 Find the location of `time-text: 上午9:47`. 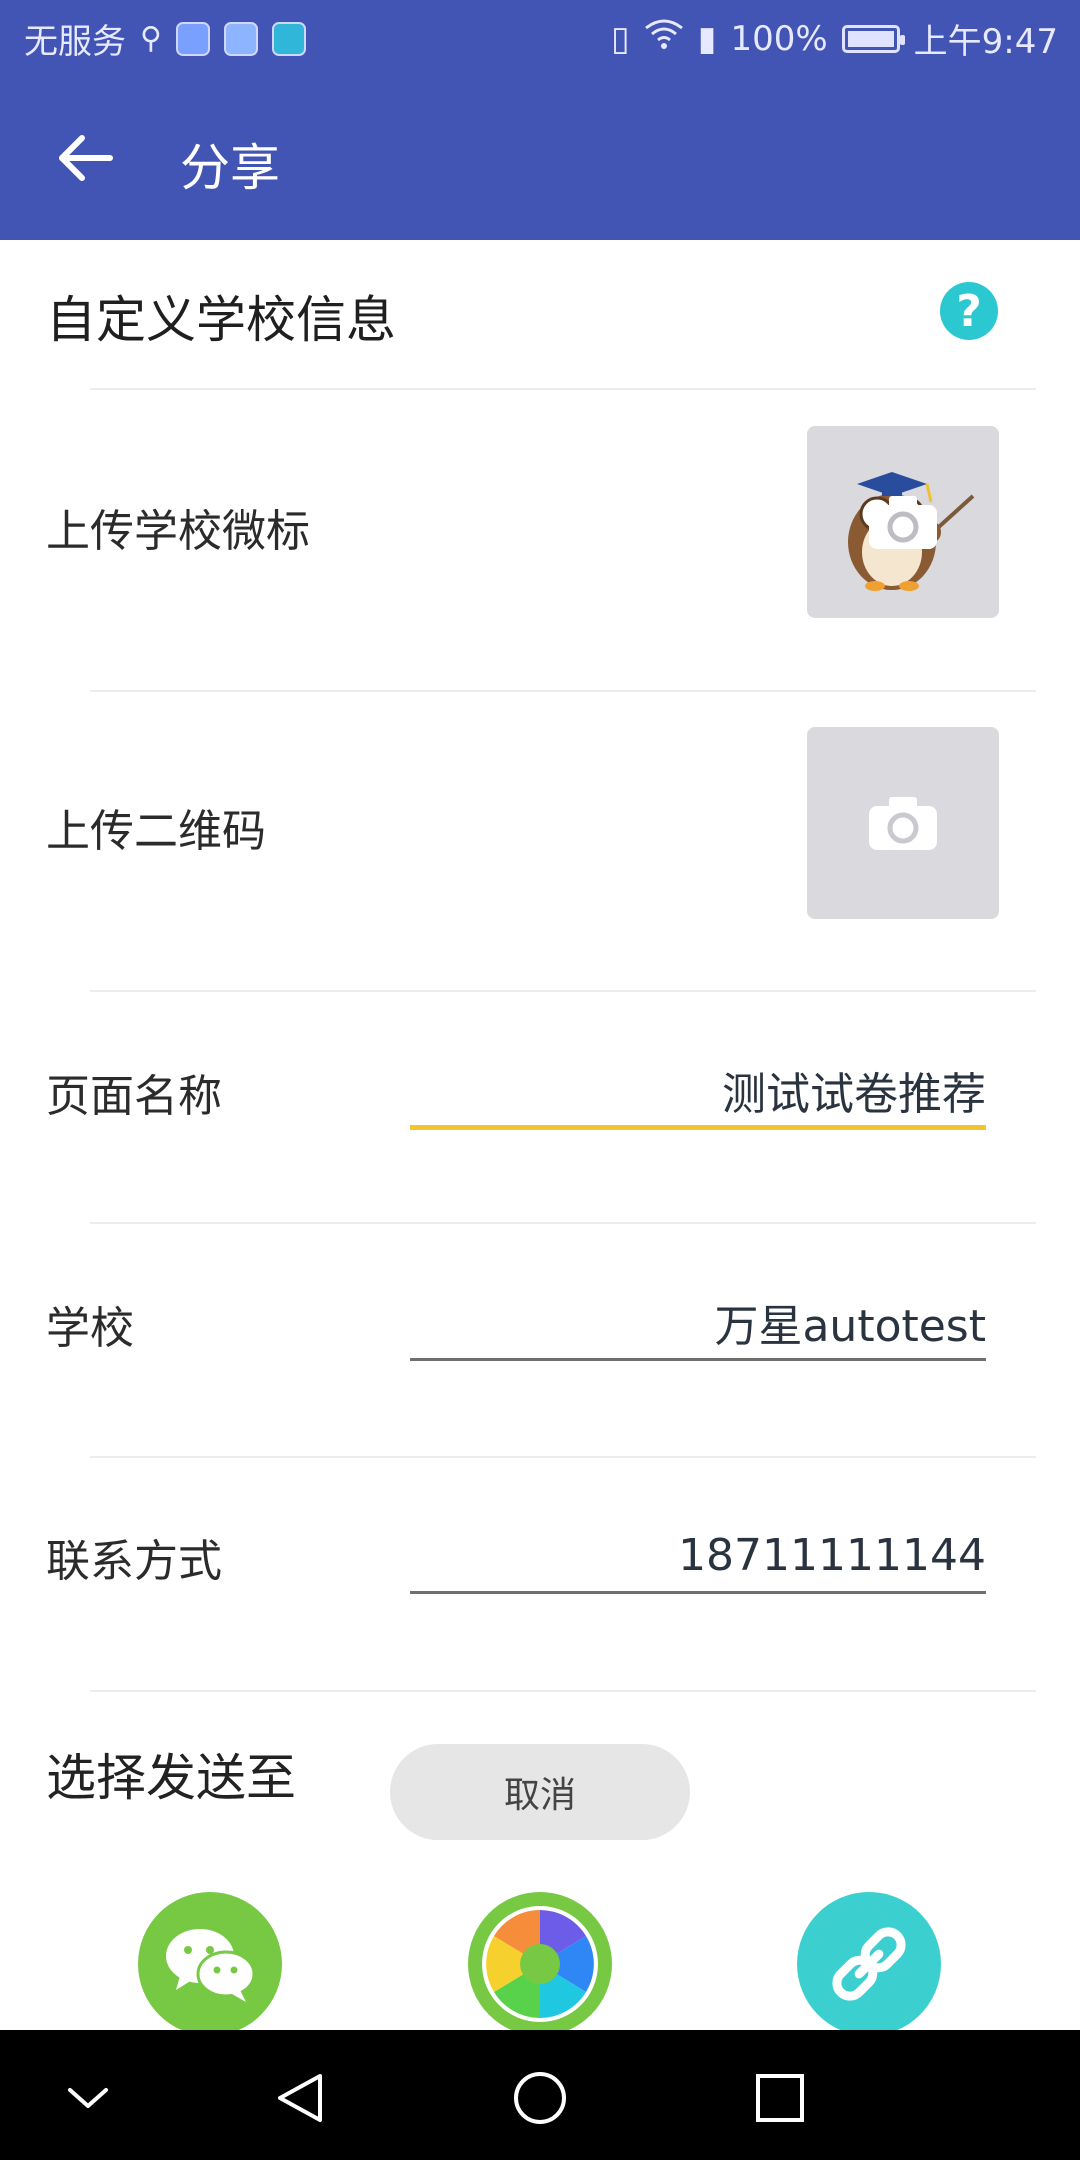

time-text: 上午9:47 is located at coordinates (985, 42).